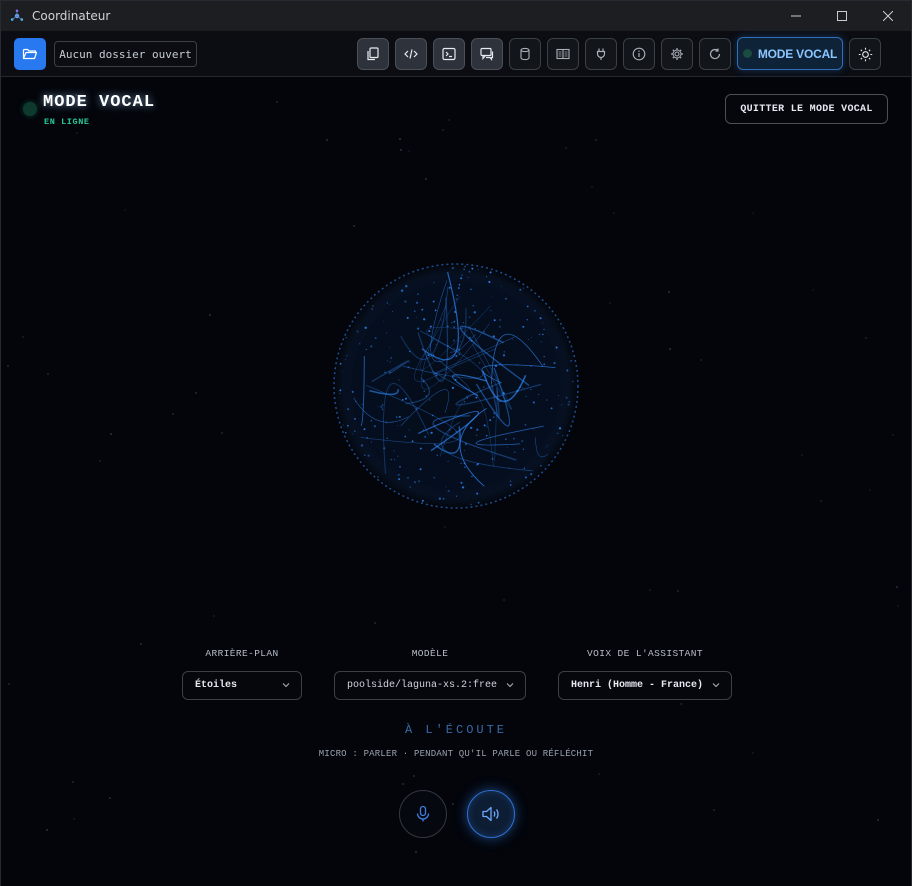 The image size is (912, 886). I want to click on book-icon, so click(563, 54).